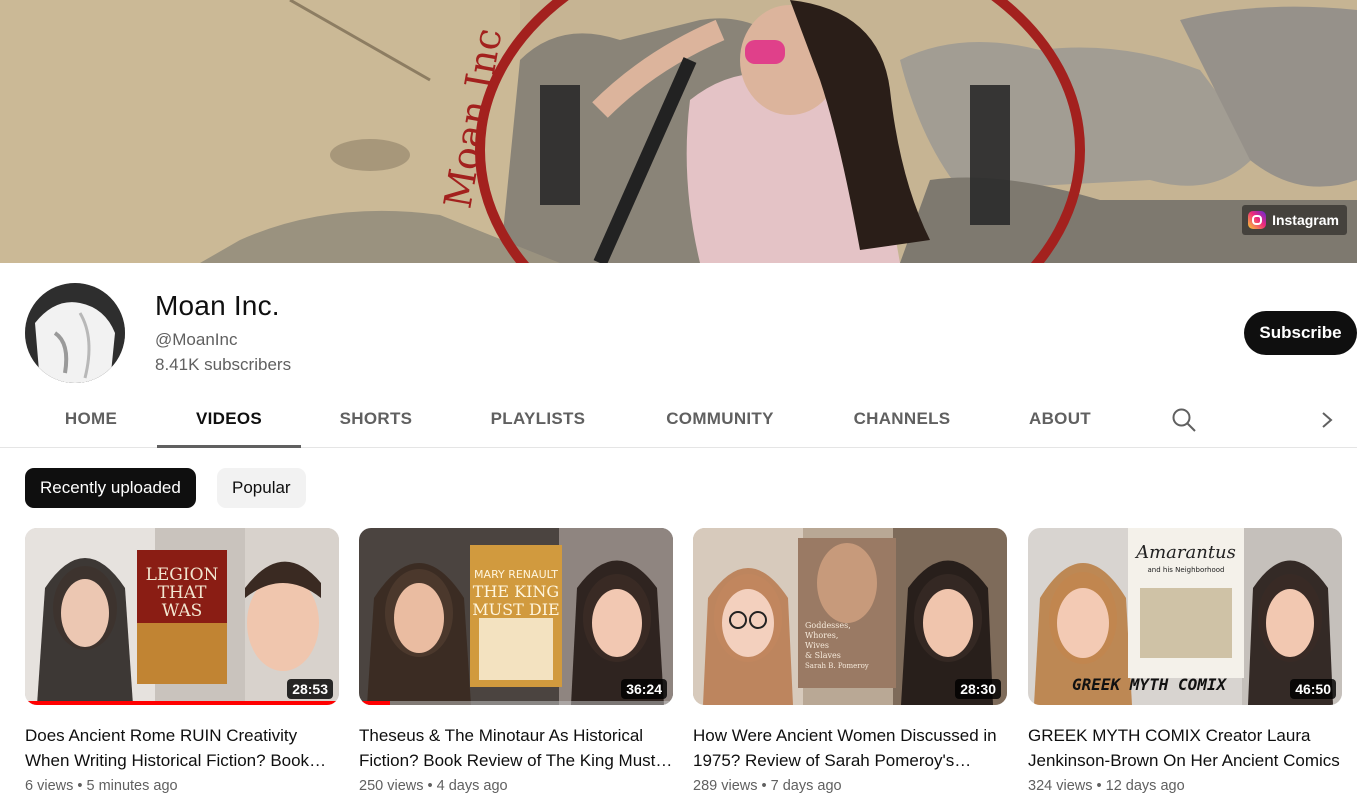 The image size is (1357, 802). What do you see at coordinates (1257, 220) in the screenshot?
I see `instagram-icon` at bounding box center [1257, 220].